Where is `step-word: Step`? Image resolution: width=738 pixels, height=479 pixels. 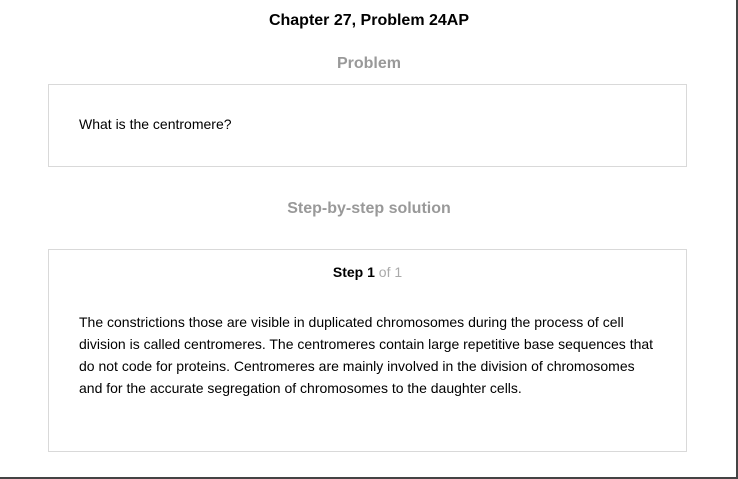 step-word: Step is located at coordinates (348, 272).